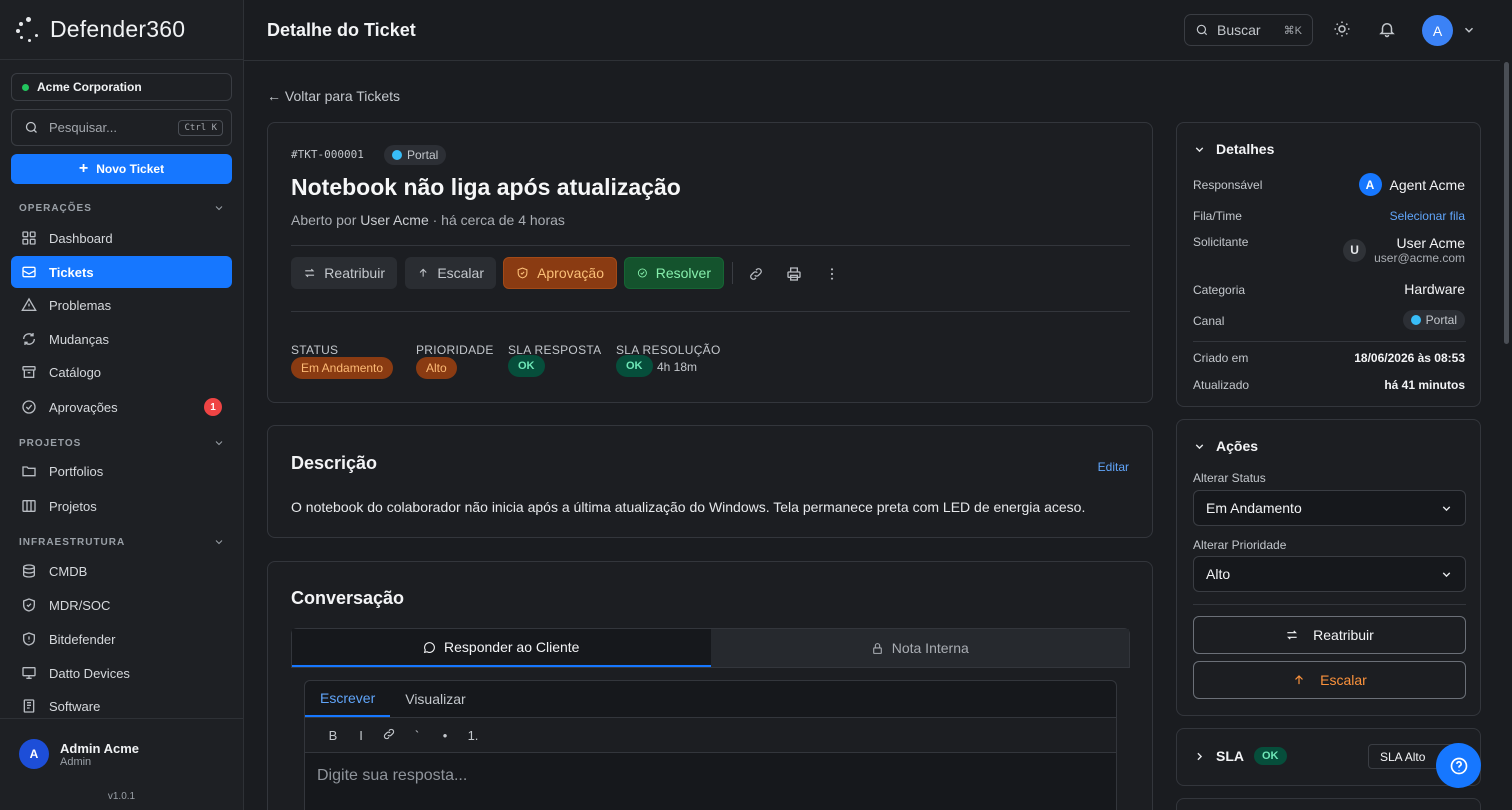  What do you see at coordinates (501, 648) in the screenshot?
I see `tab-reply-client: Responder ao Cliente` at bounding box center [501, 648].